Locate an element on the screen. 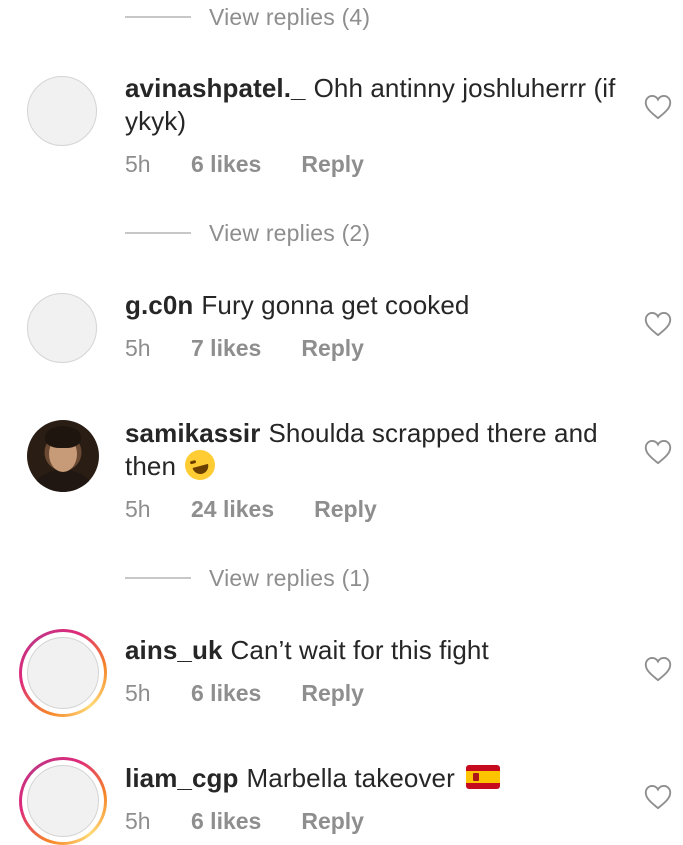 Image resolution: width=683 pixels, height=845 pixels. view-replies-label: View replies (1) is located at coordinates (290, 577).